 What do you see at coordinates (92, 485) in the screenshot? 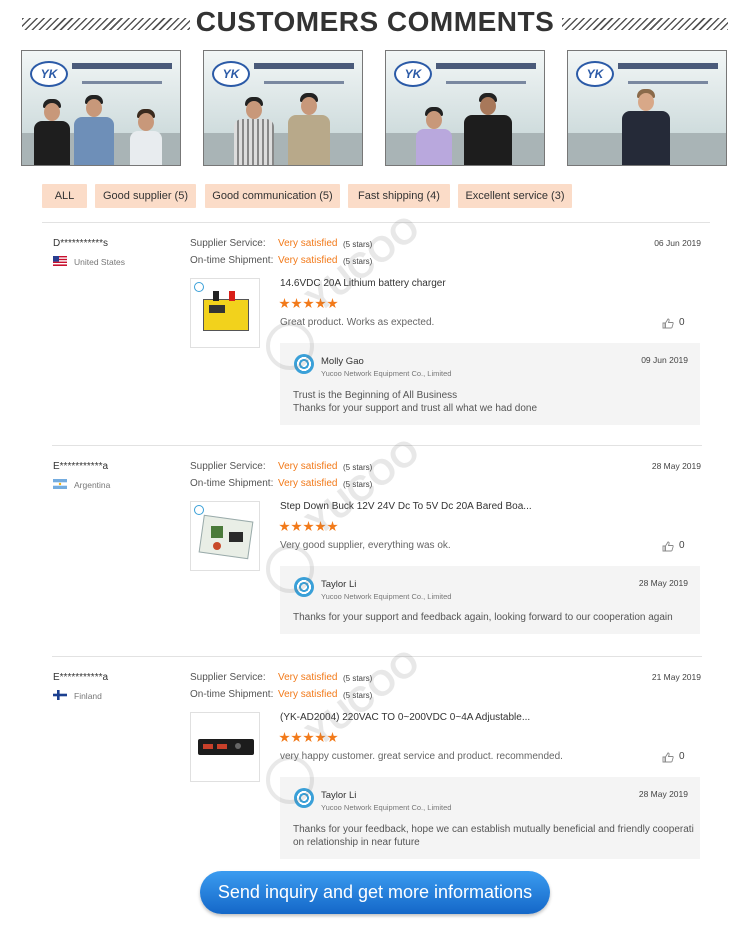
I see `buyer-country: Argentina` at bounding box center [92, 485].